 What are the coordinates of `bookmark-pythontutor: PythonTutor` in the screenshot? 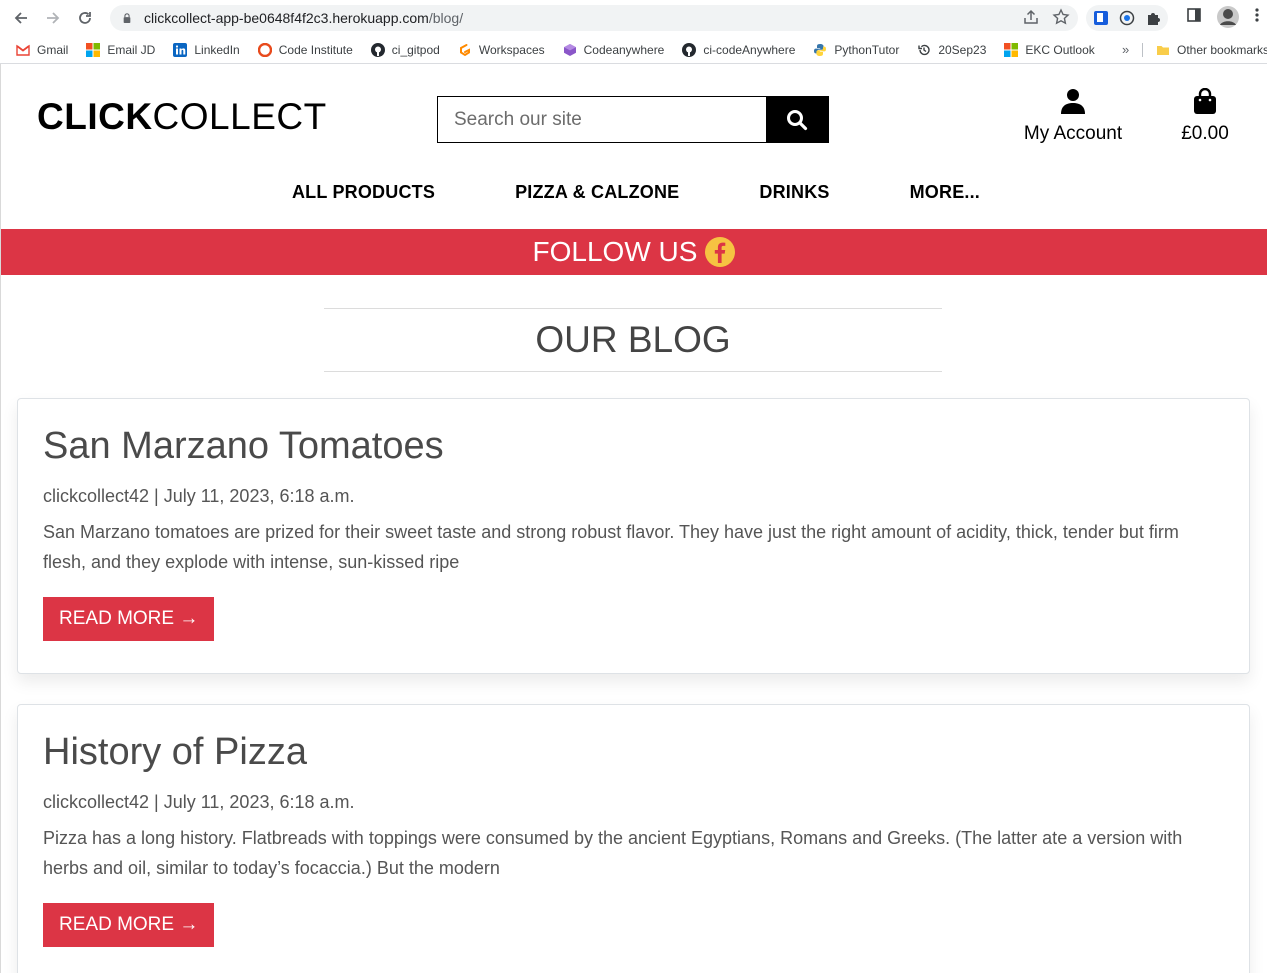 It's located at (856, 50).